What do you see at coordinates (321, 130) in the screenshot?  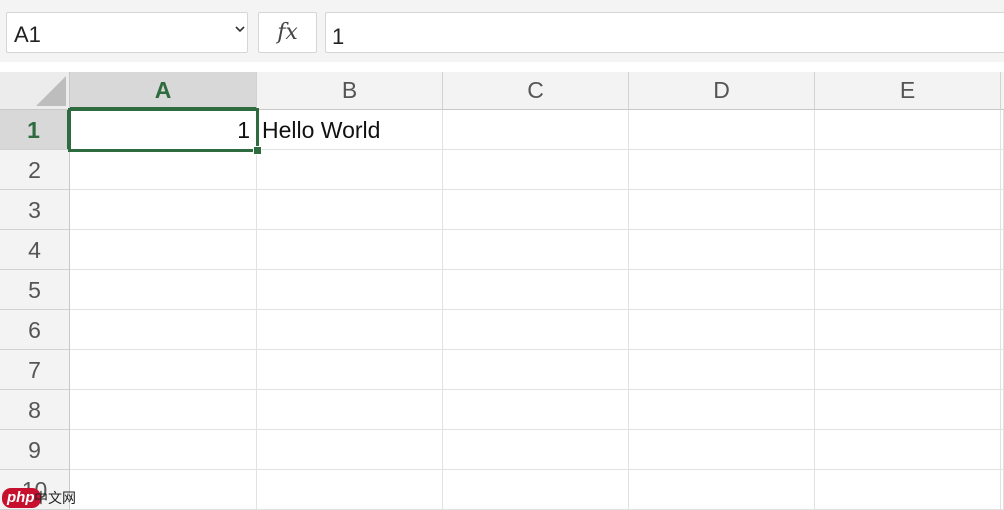 I see `cell-b1-value: Hello World` at bounding box center [321, 130].